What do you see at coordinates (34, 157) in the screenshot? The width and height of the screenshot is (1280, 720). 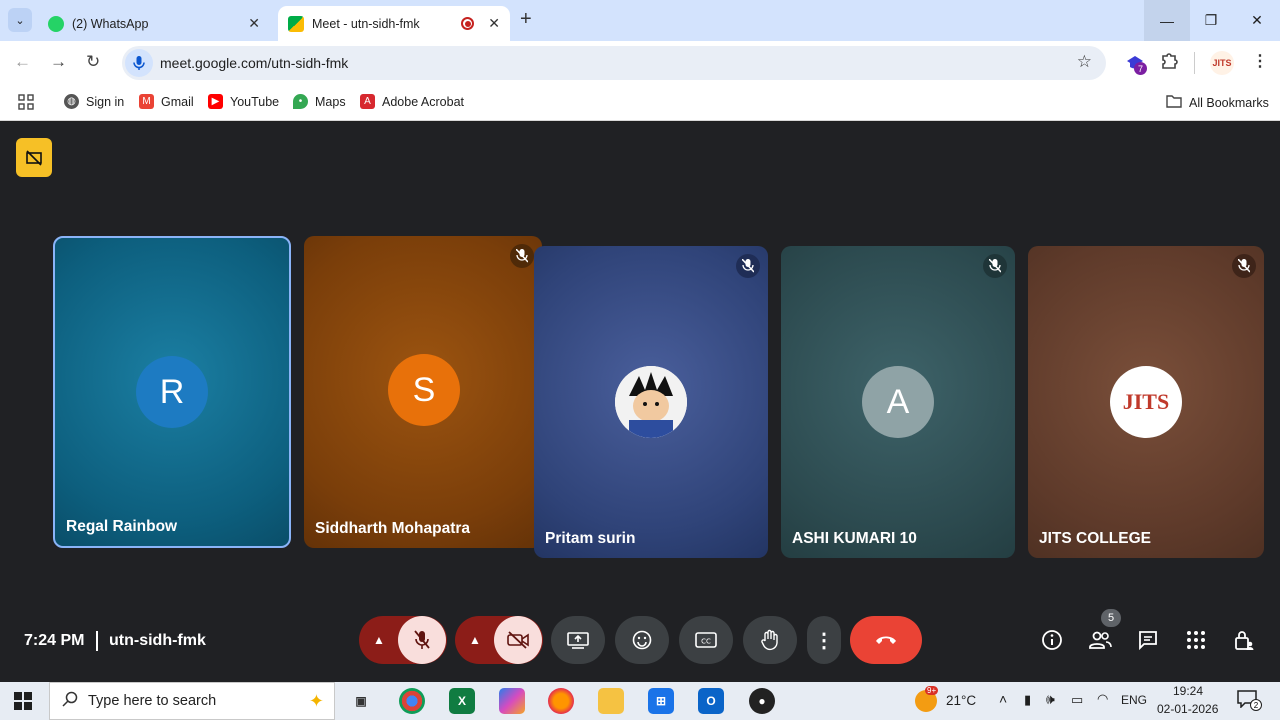 I see `visual-effects-off-icon` at bounding box center [34, 157].